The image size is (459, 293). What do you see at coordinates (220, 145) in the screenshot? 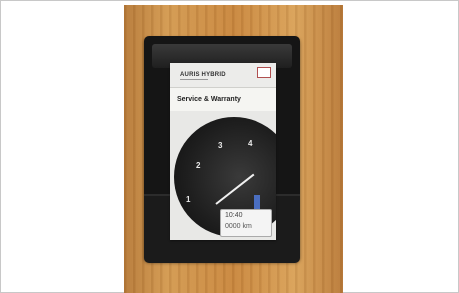
I see `dial-number: 3` at bounding box center [220, 145].